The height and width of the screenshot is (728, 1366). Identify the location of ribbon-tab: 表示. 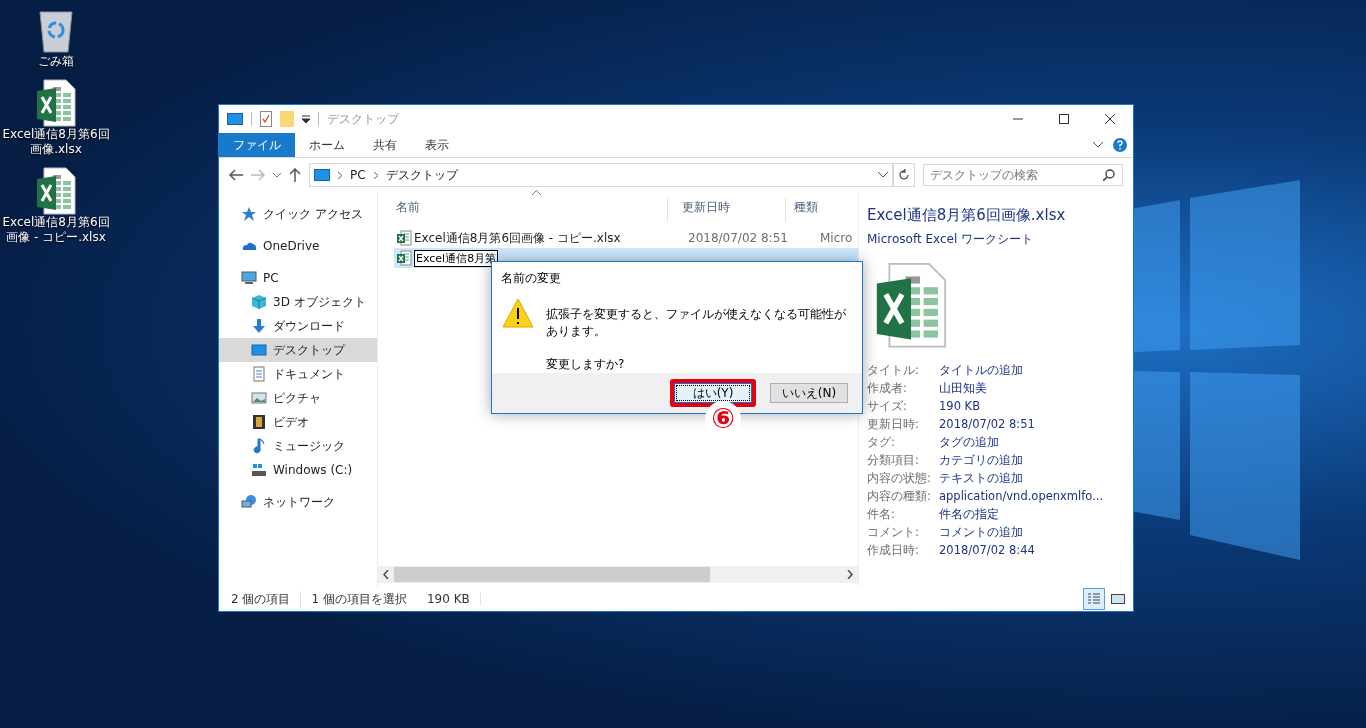
(437, 145).